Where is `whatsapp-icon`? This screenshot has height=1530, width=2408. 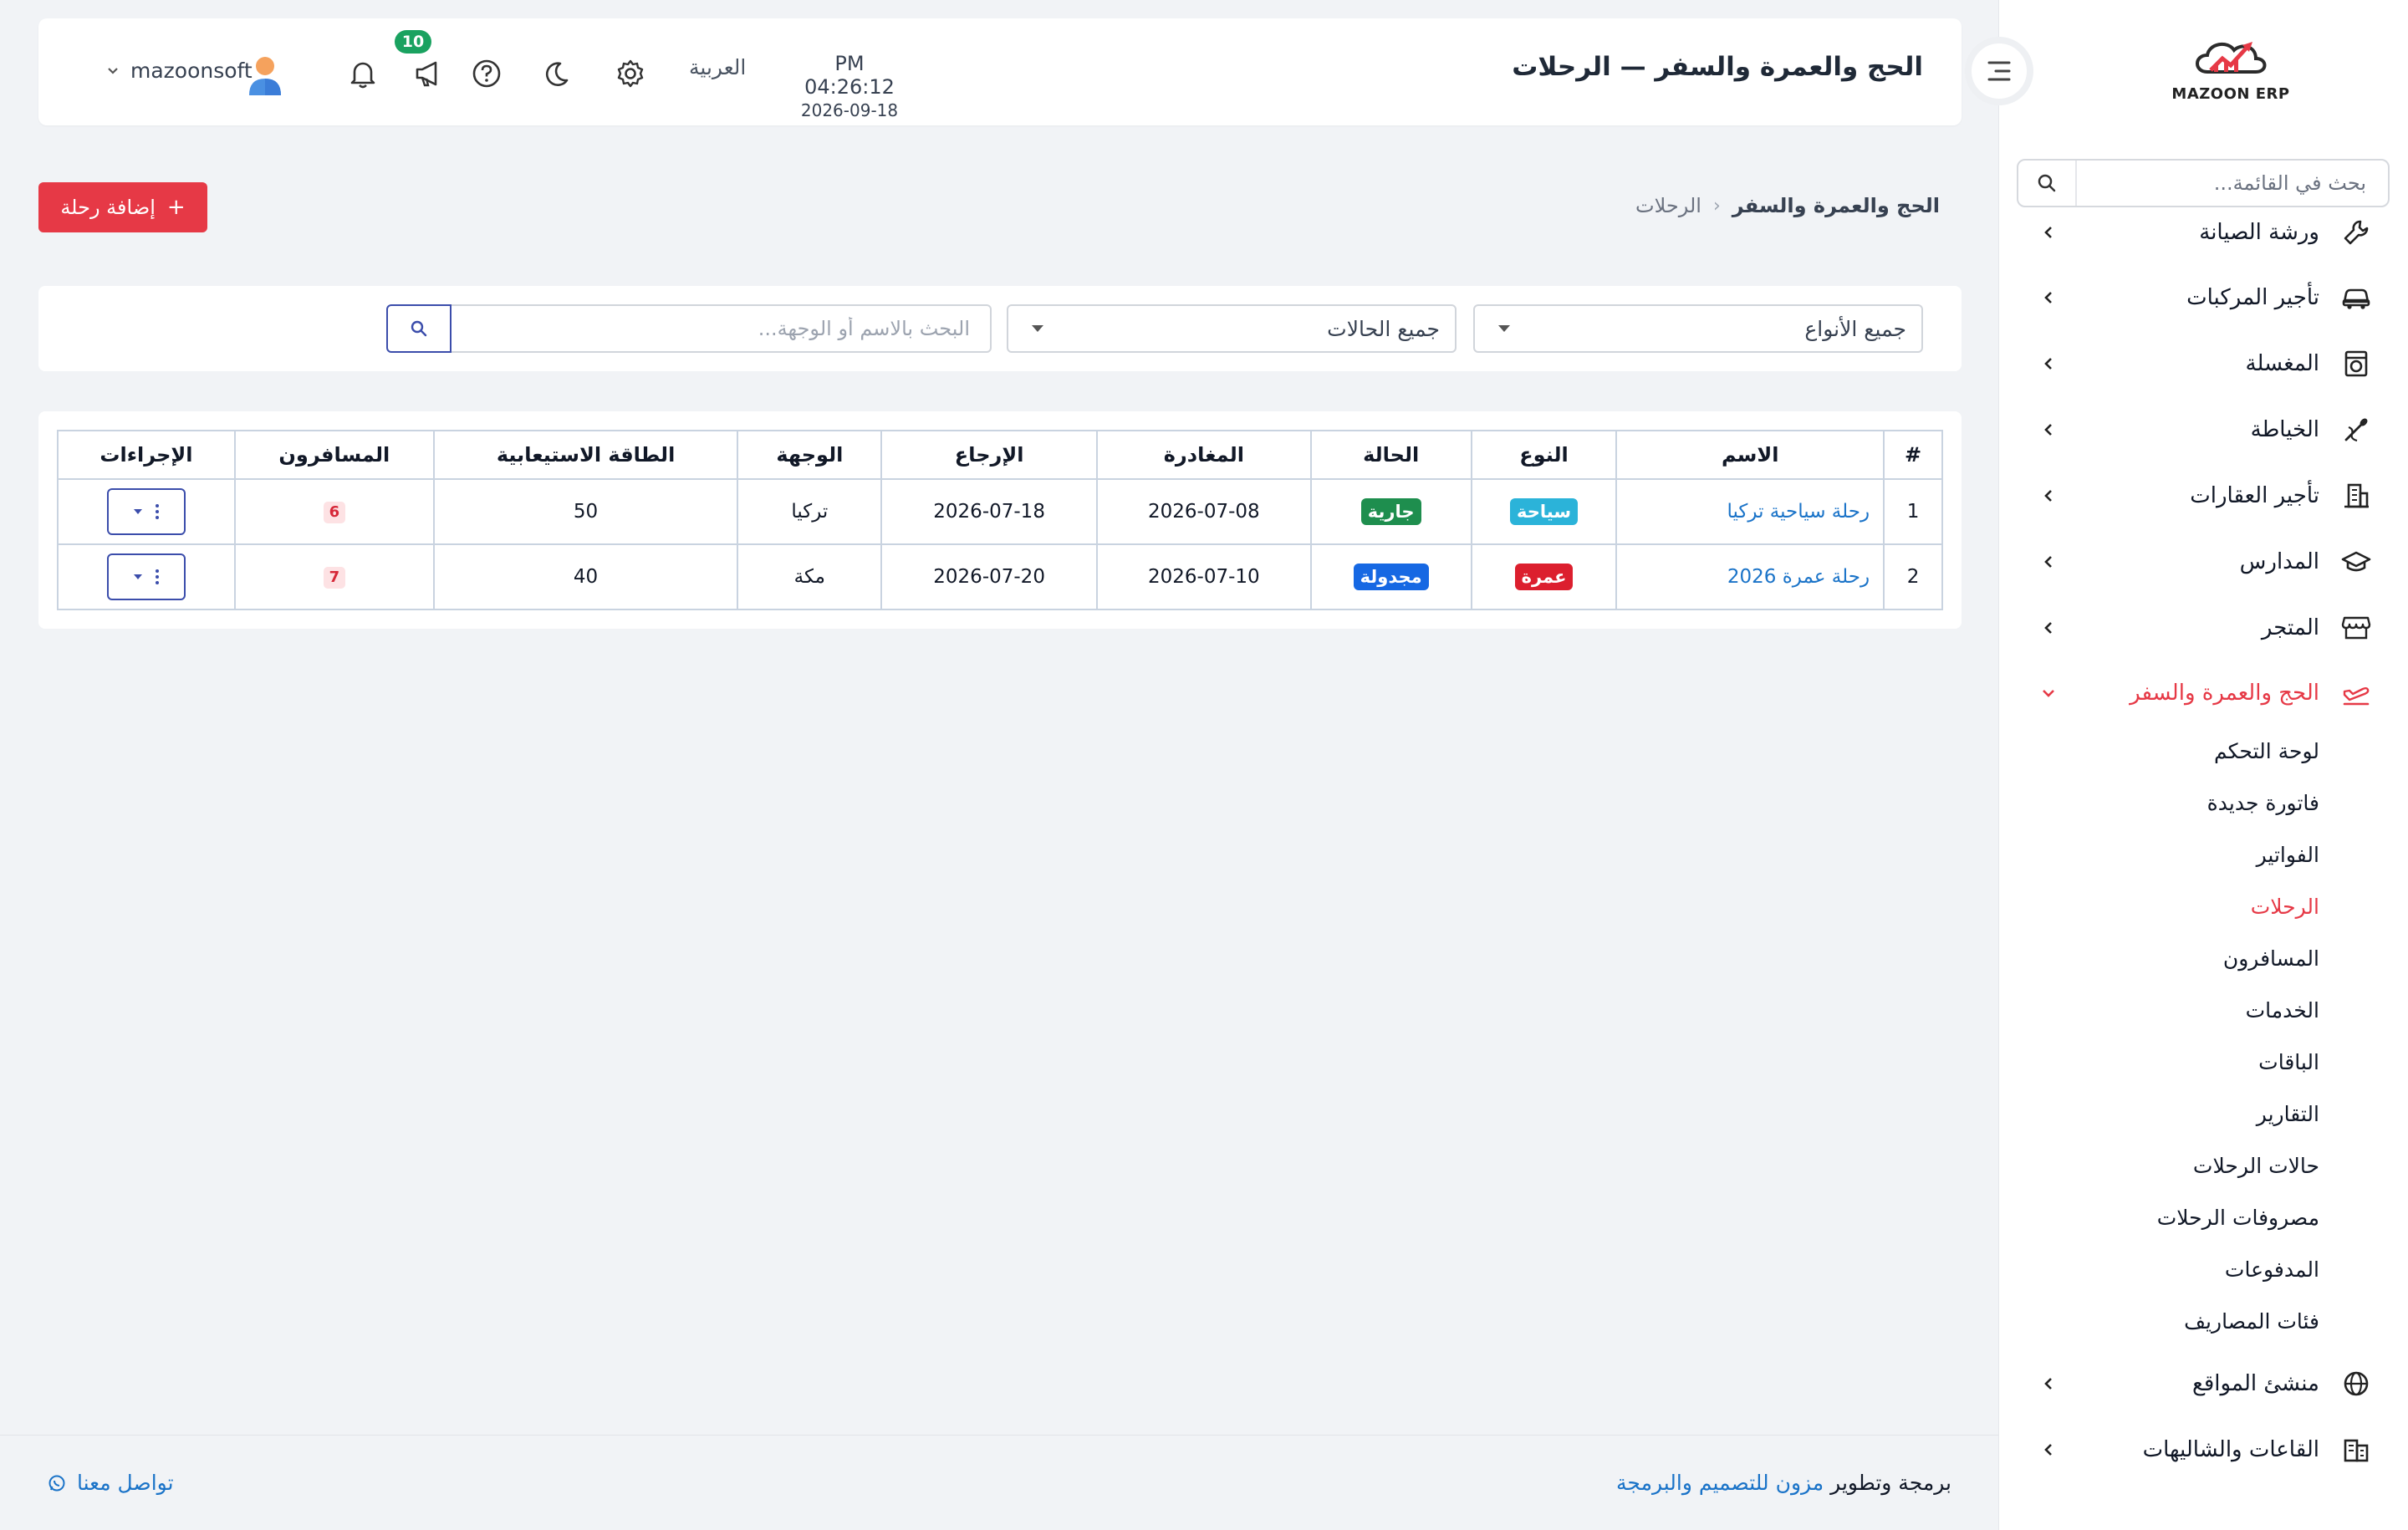
whatsapp-icon is located at coordinates (56, 1483).